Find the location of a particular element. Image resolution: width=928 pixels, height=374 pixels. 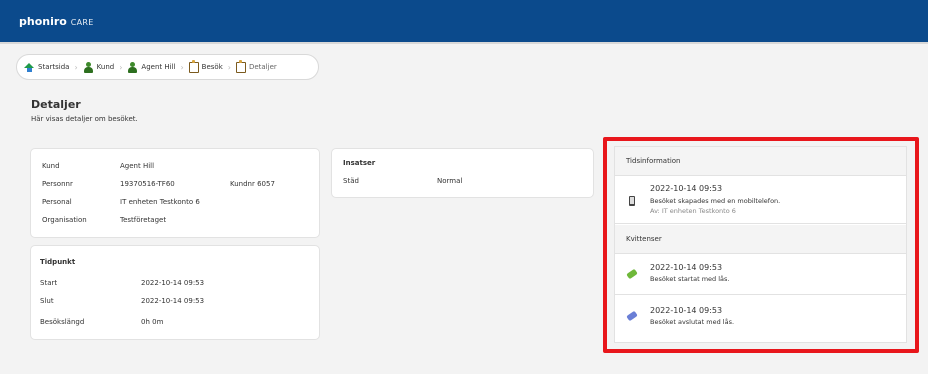

breadcrumb-label: Startsida is located at coordinates (54, 67).